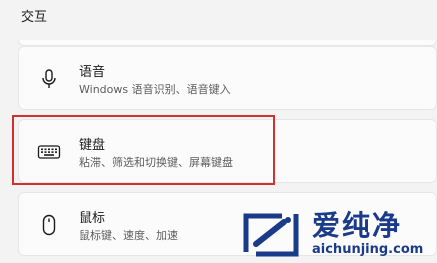  I want to click on microphone-icon, so click(49, 79).